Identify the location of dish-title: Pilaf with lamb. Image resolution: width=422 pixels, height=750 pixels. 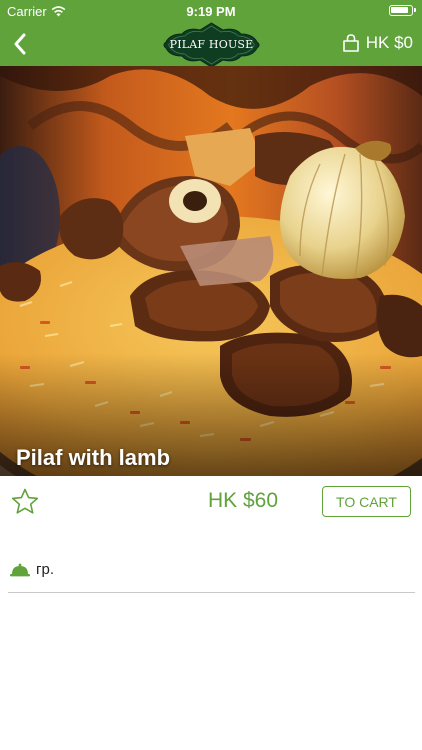
(93, 457).